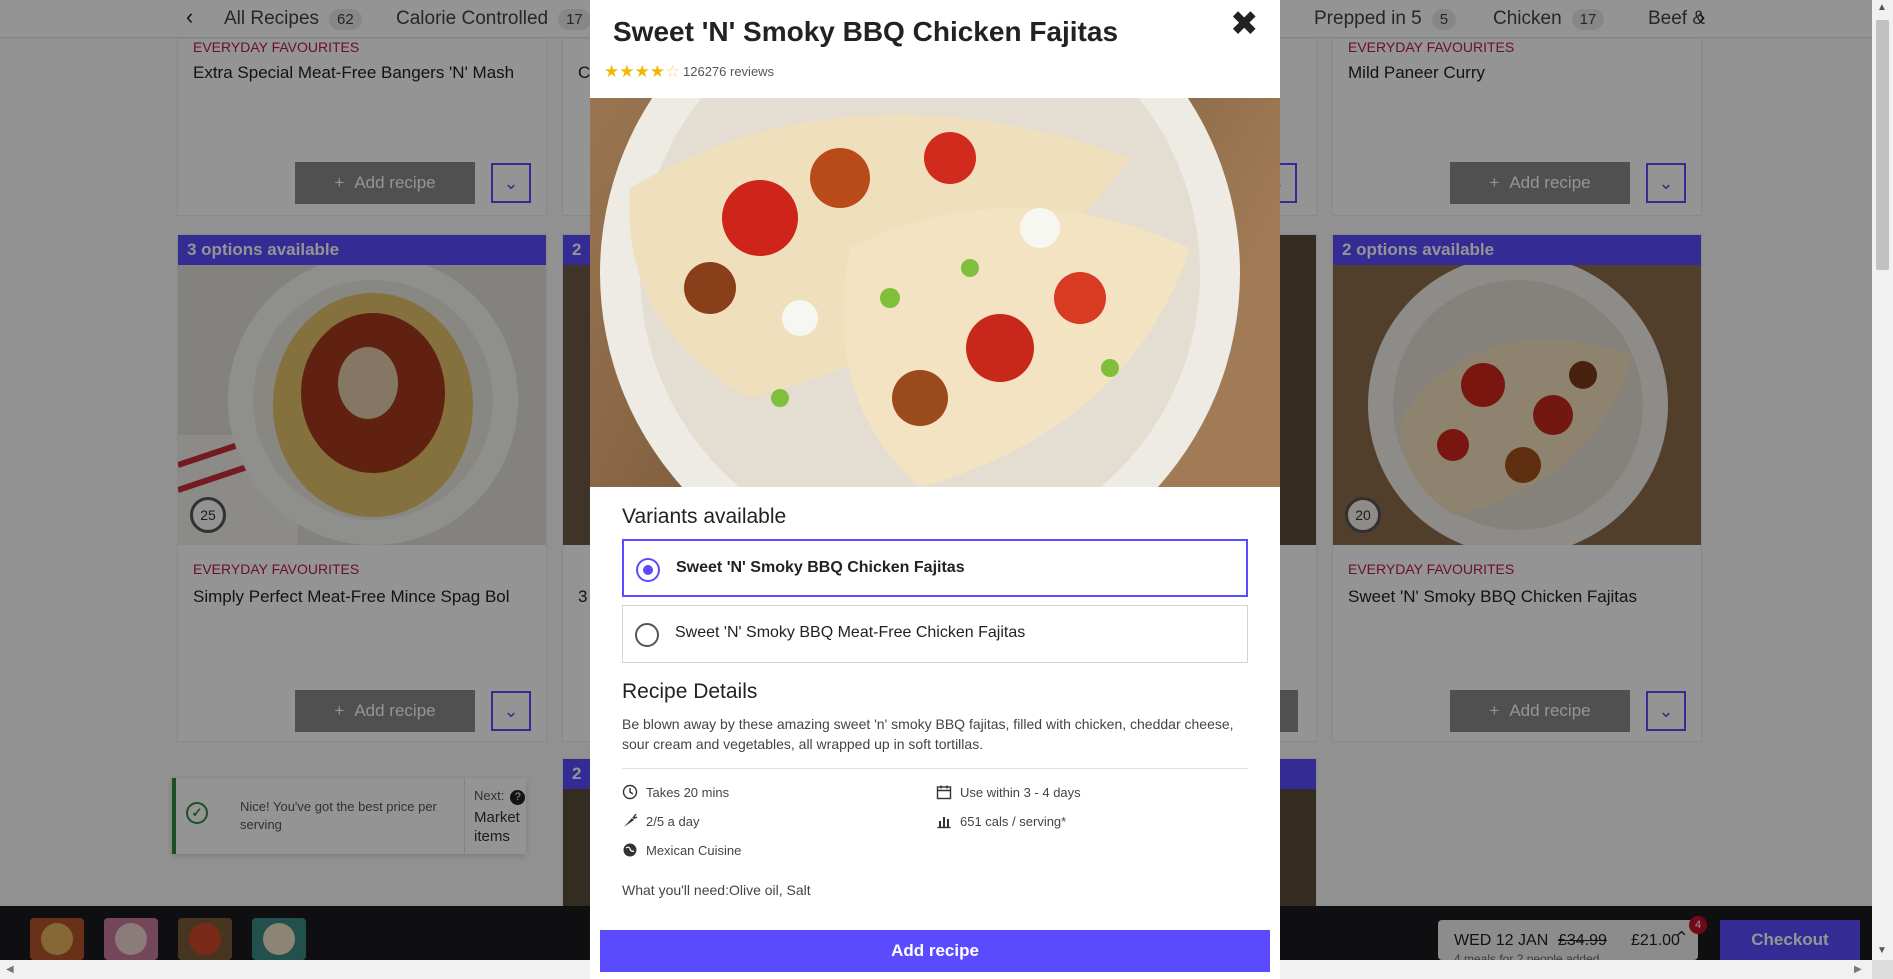 The width and height of the screenshot is (1893, 979). I want to click on star-icon: ☆, so click(673, 71).